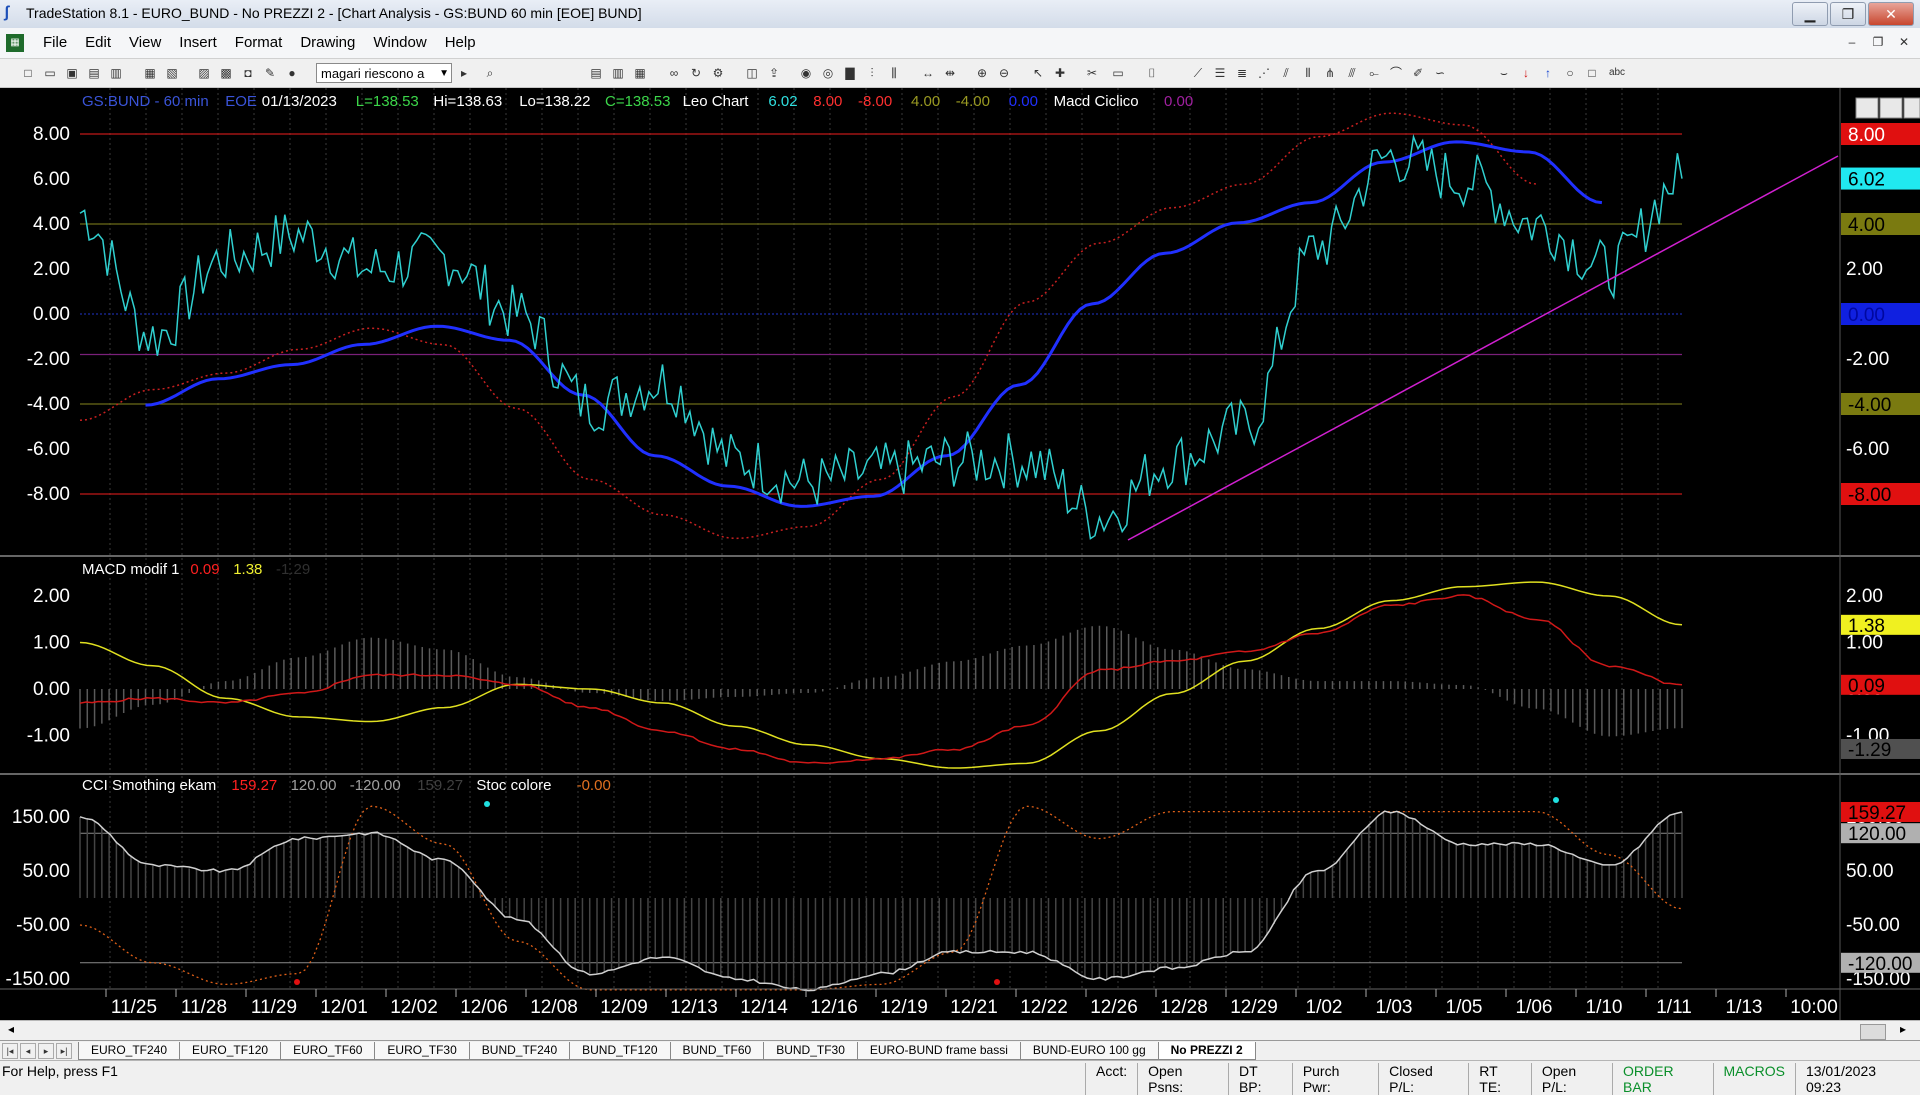 The image size is (1920, 1095). Describe the element at coordinates (1092, 73) in the screenshot. I see `tools-icon: ✂` at that location.